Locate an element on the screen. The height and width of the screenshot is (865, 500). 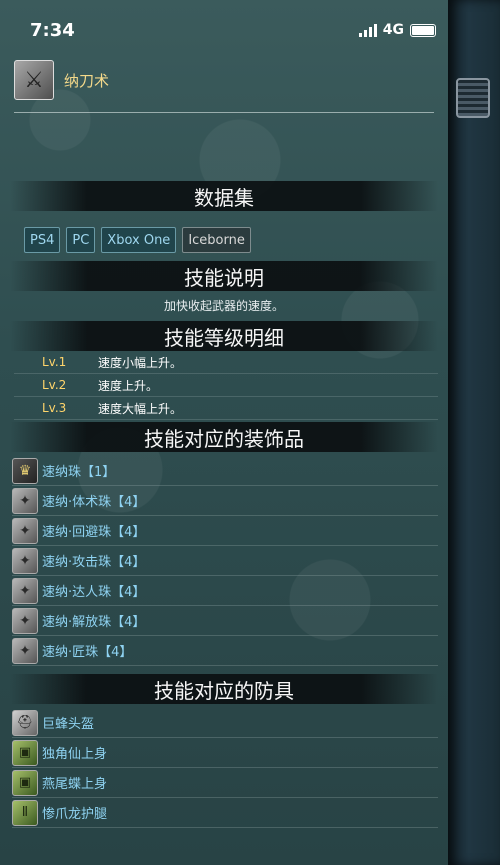
platform-chip-iceborne: Iceborne is located at coordinates (216, 240).